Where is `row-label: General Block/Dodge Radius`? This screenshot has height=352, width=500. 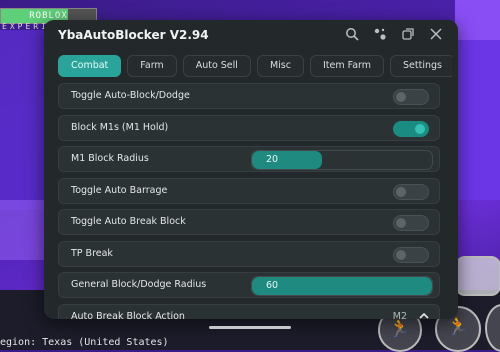
row-label: General Block/Dodge Radius is located at coordinates (139, 284).